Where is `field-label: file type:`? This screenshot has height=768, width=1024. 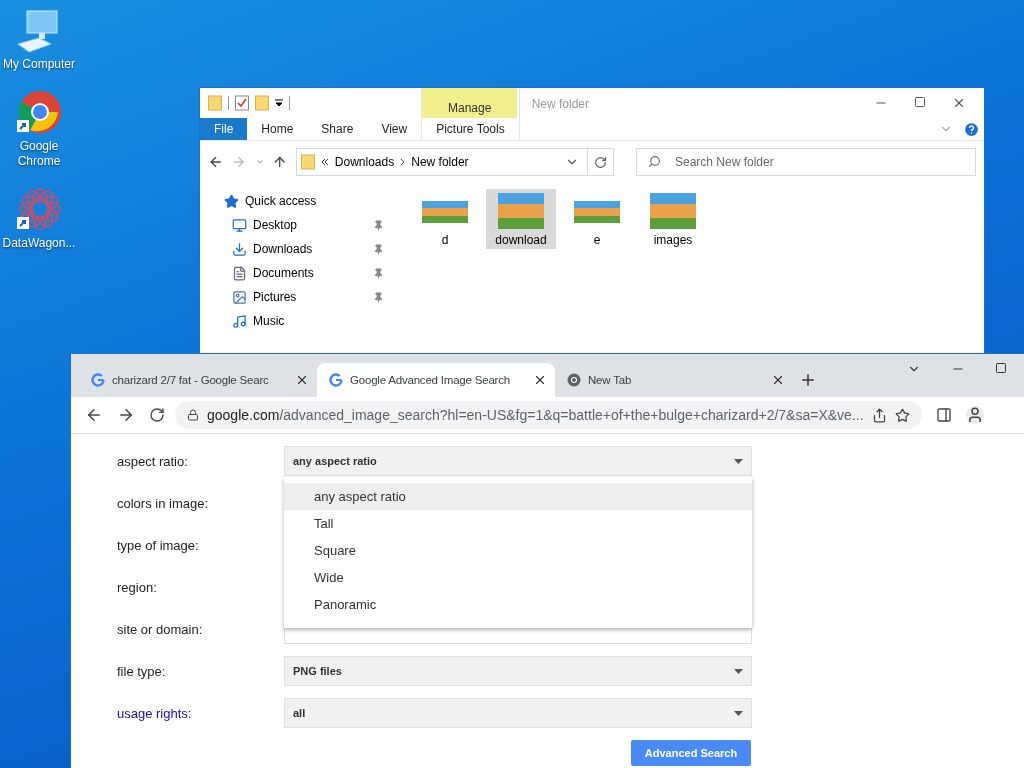 field-label: file type: is located at coordinates (142, 671).